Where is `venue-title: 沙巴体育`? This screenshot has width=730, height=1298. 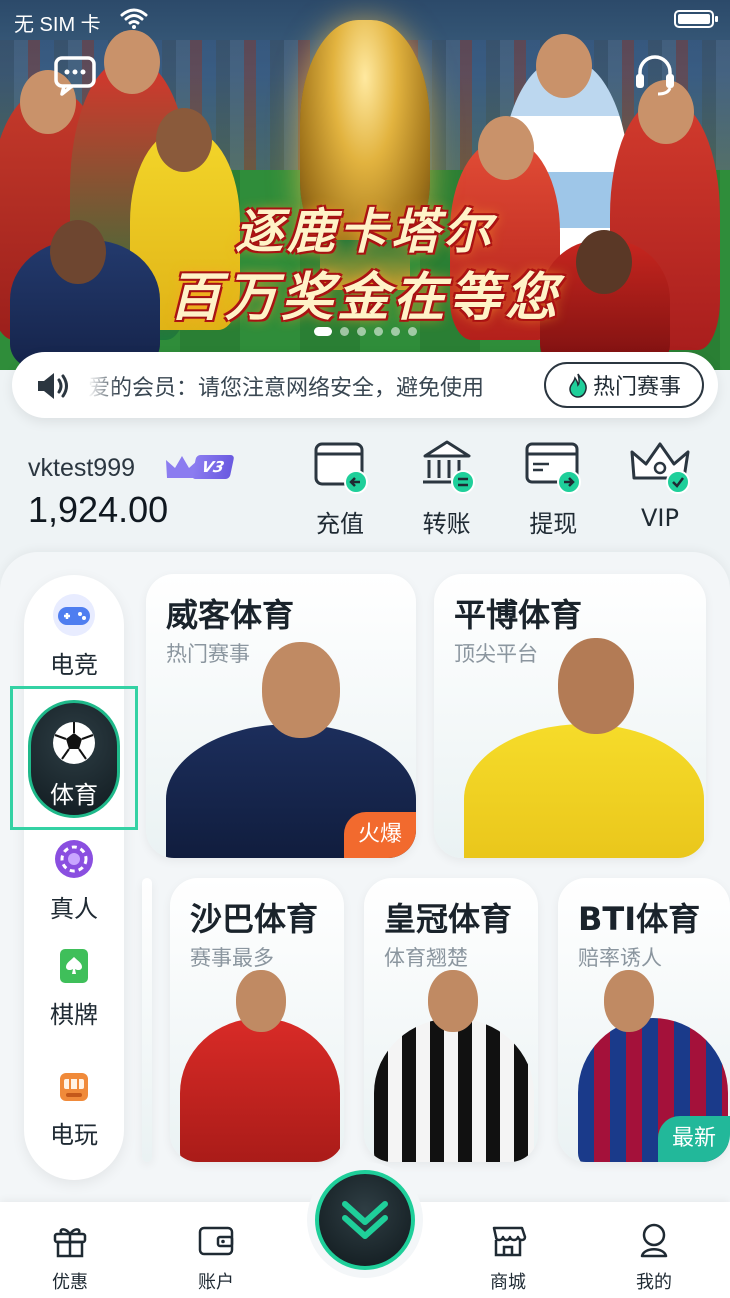 venue-title: 沙巴体育 is located at coordinates (254, 919).